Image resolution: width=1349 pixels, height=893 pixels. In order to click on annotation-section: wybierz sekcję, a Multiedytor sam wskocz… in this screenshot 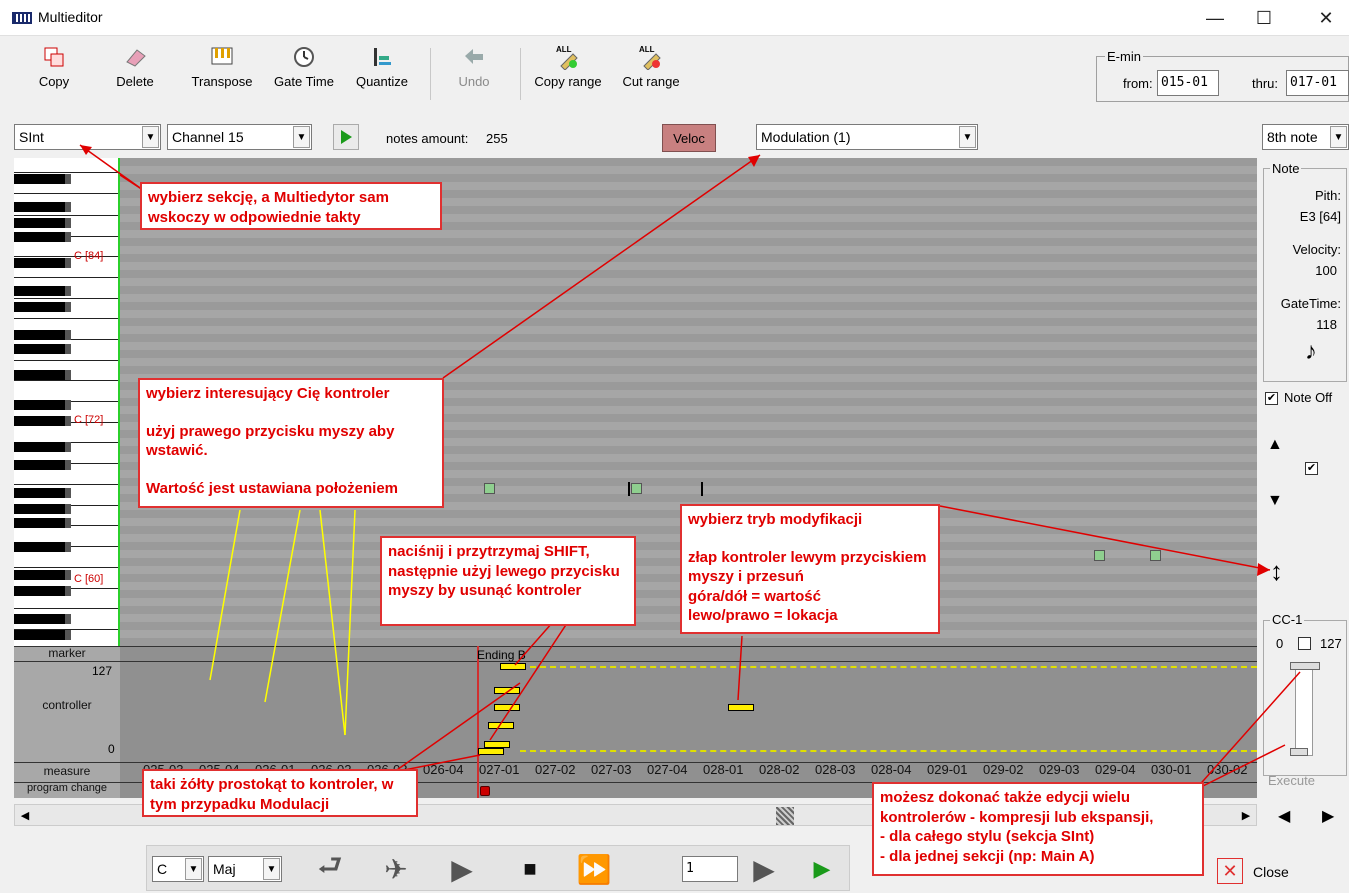, I will do `click(291, 206)`.